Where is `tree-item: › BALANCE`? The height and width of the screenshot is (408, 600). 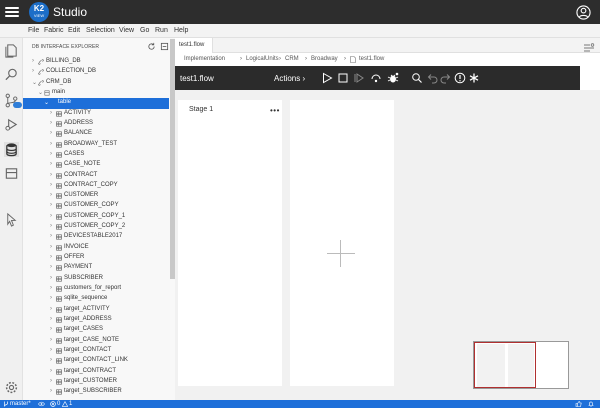
tree-item: › BALANCE is located at coordinates (96, 134).